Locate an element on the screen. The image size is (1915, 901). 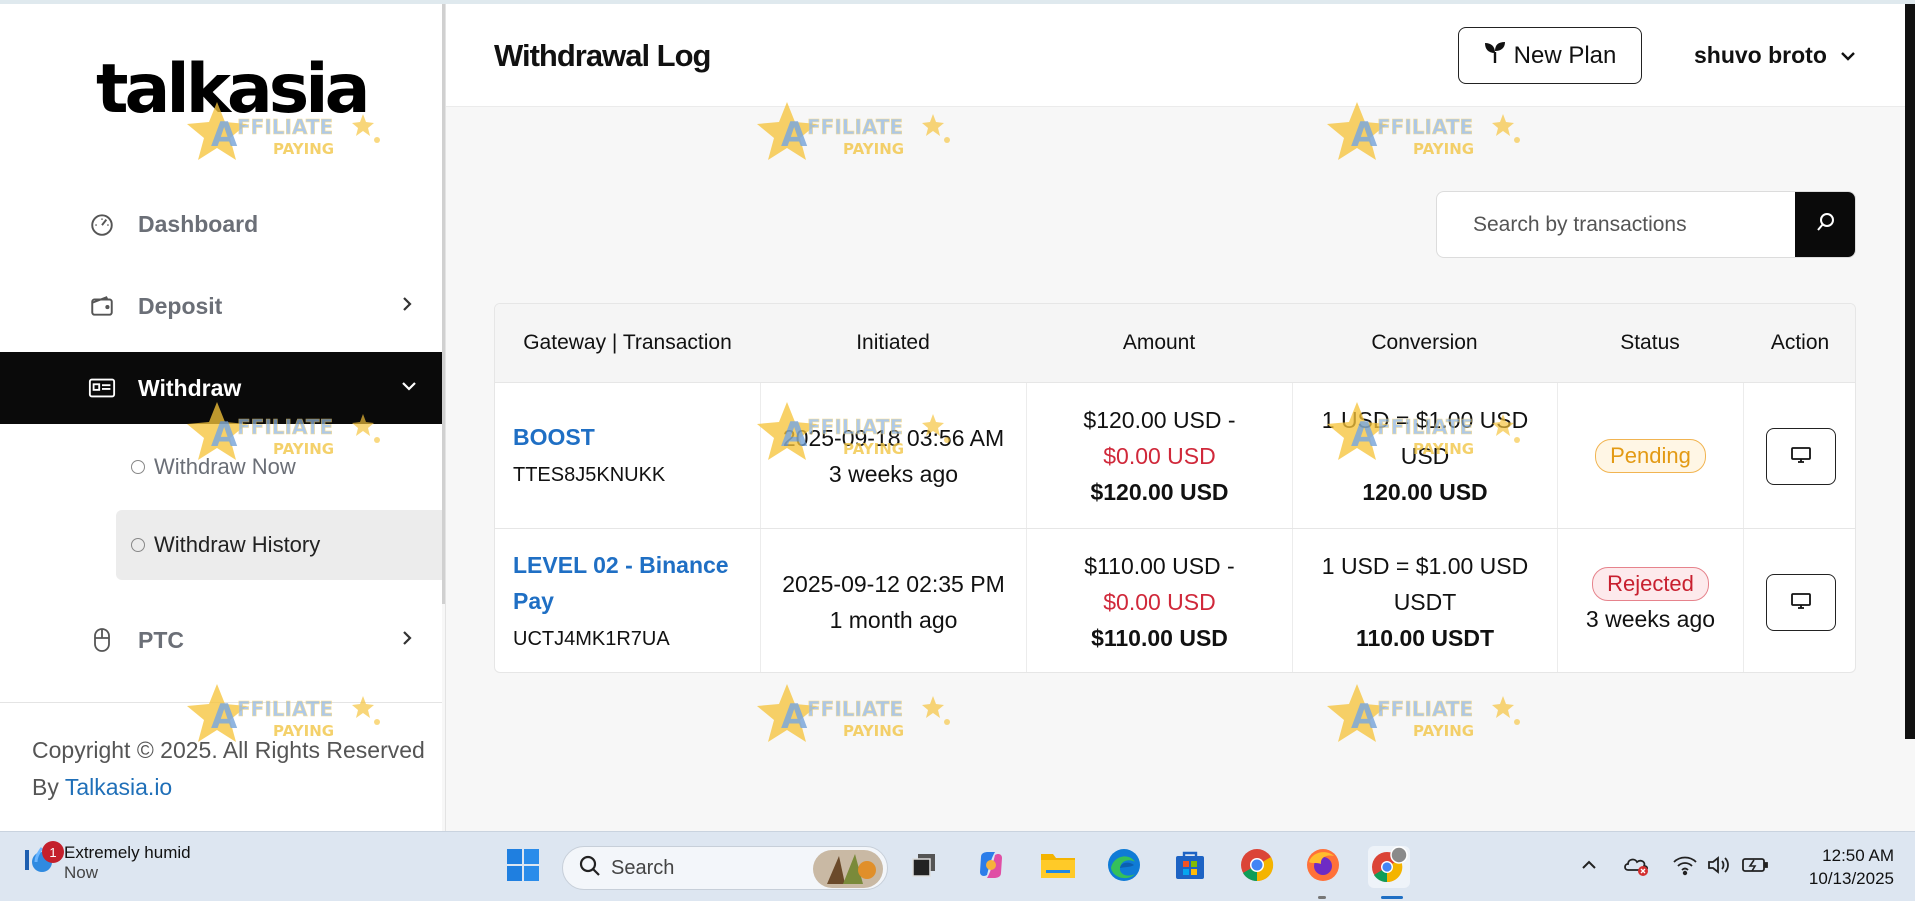
taskbar-search: Search is located at coordinates (725, 868).